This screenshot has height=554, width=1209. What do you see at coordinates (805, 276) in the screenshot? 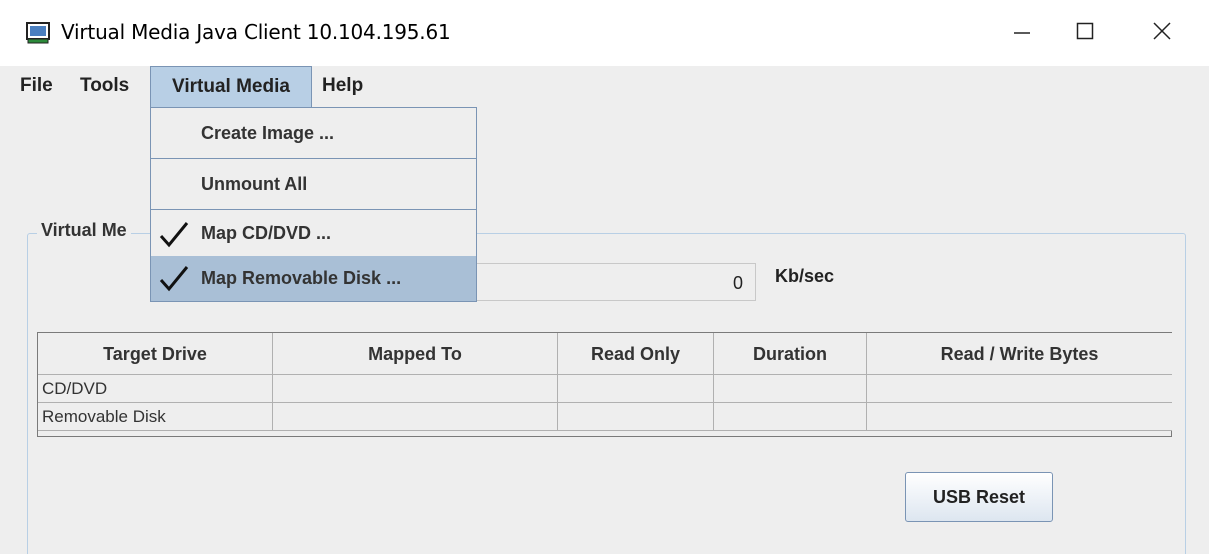
I see `transfer-rate-unit: Kb/sec` at bounding box center [805, 276].